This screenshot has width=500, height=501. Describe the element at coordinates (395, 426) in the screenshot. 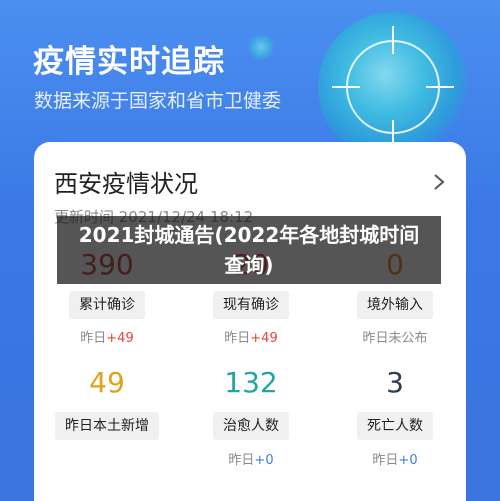

I see `stat-label: 死亡人数` at that location.